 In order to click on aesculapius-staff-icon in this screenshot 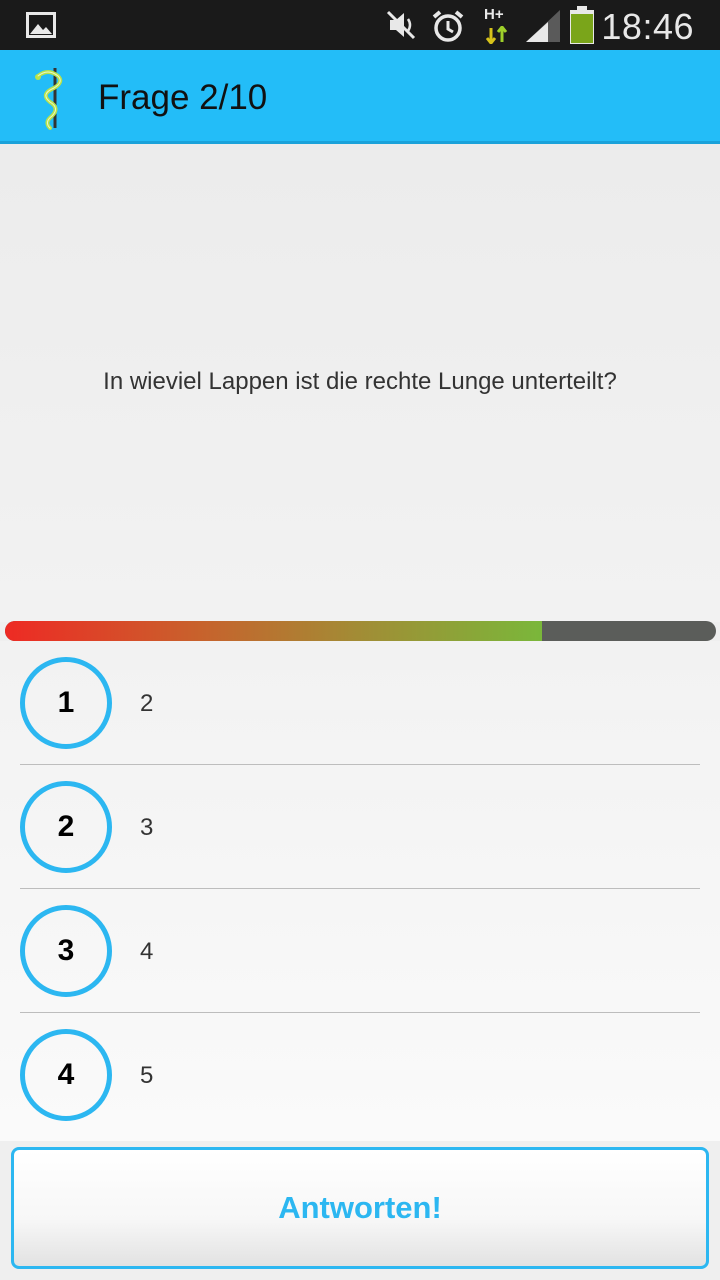, I will do `click(53, 98)`.